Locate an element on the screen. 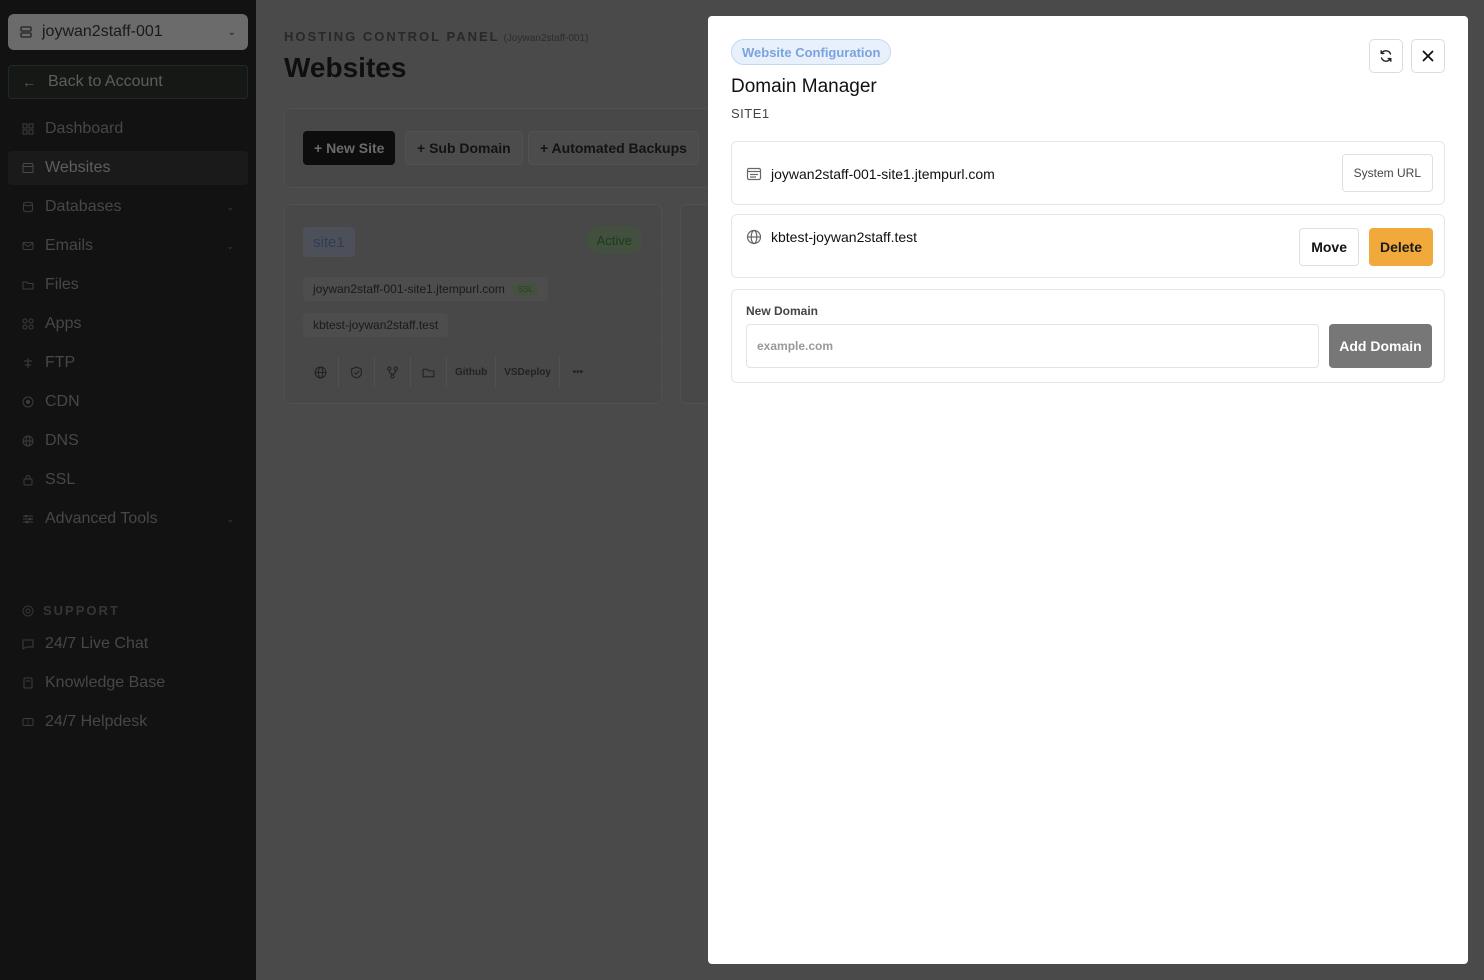 This screenshot has height=980, width=1484. close-button is located at coordinates (1428, 56).